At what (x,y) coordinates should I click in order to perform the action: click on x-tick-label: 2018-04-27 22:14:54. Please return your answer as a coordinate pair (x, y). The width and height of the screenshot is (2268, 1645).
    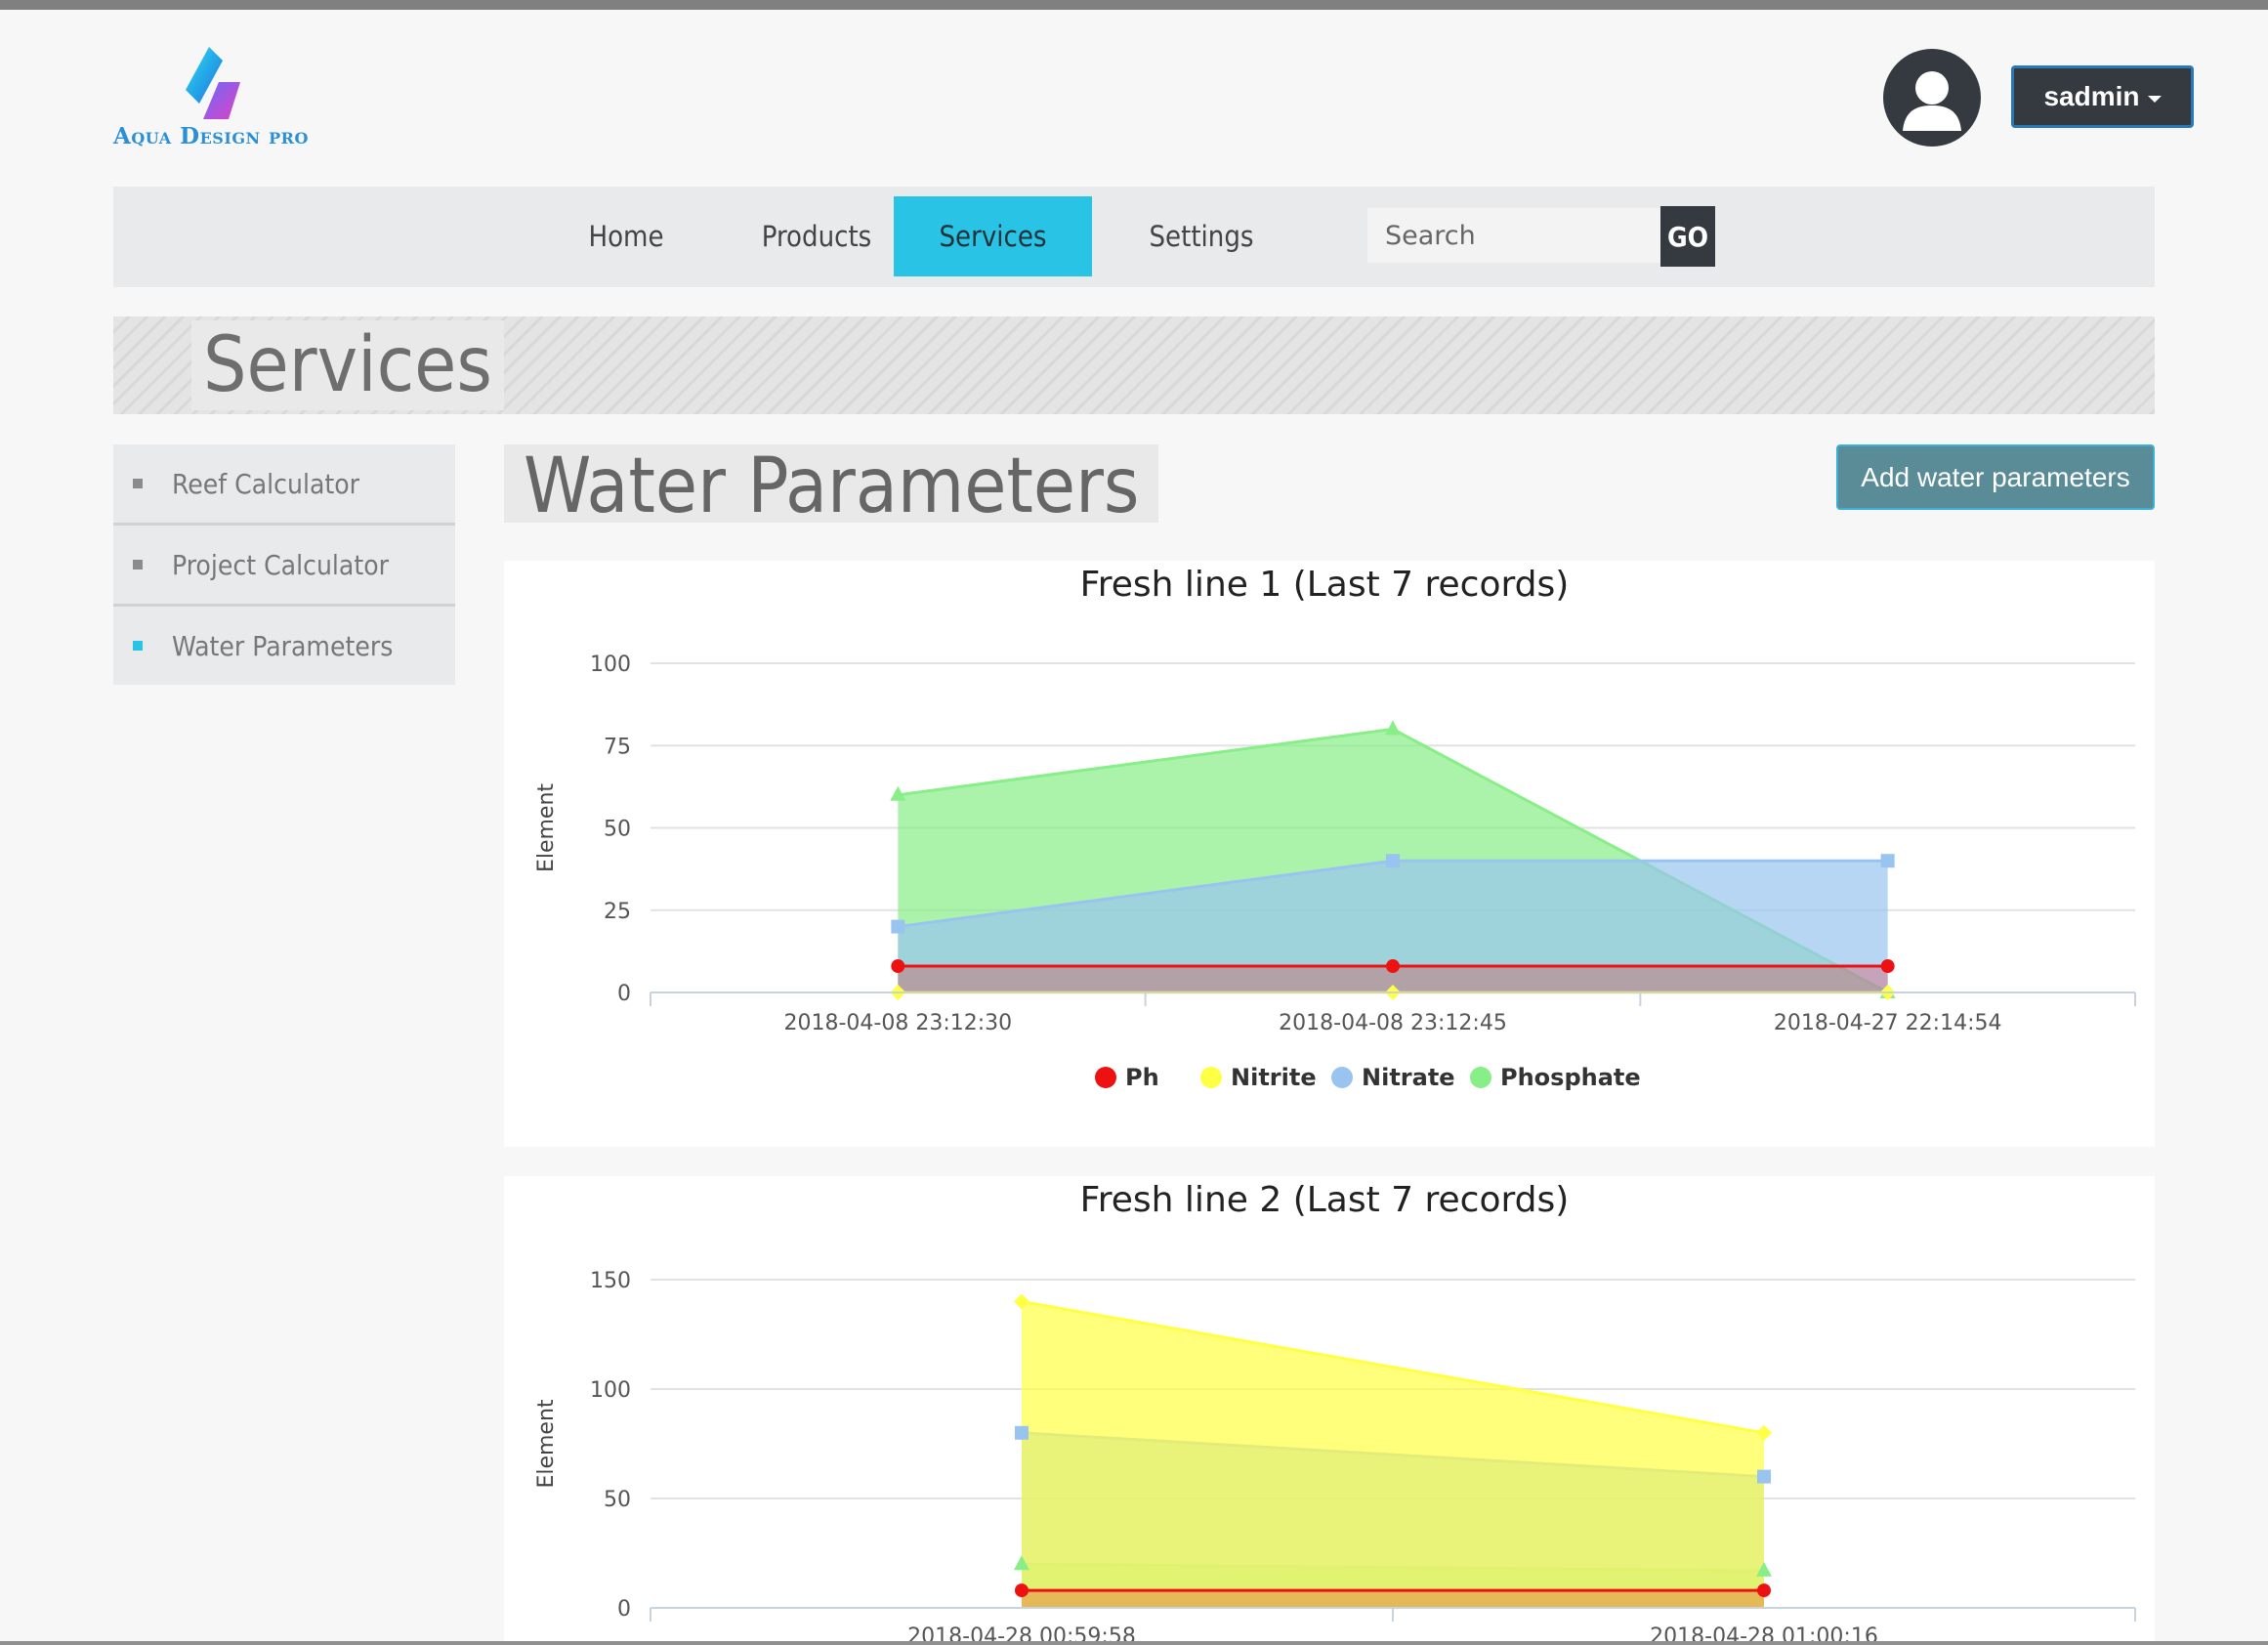
    Looking at the image, I should click on (1888, 1023).